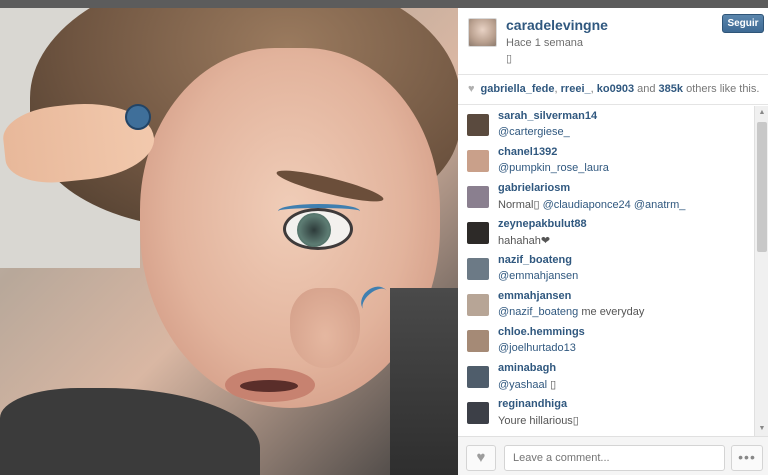 This screenshot has width=768, height=475. I want to click on comments-scrollbar: ▲ ▼, so click(761, 271).